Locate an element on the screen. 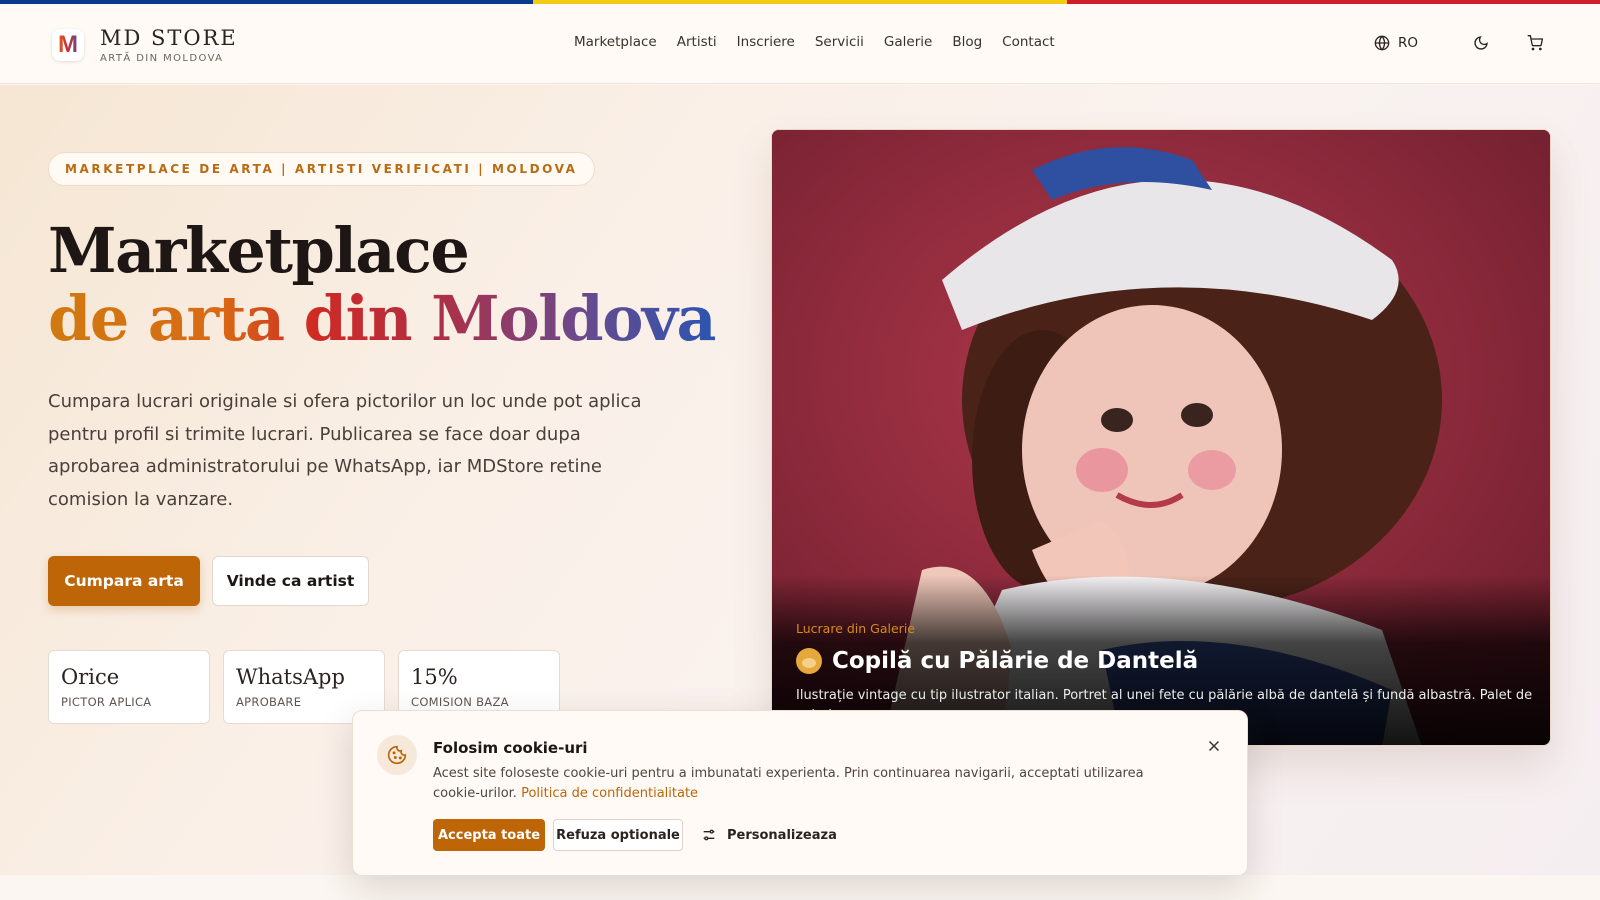 This screenshot has height=900, width=1600. language-switcher: RO is located at coordinates (1396, 43).